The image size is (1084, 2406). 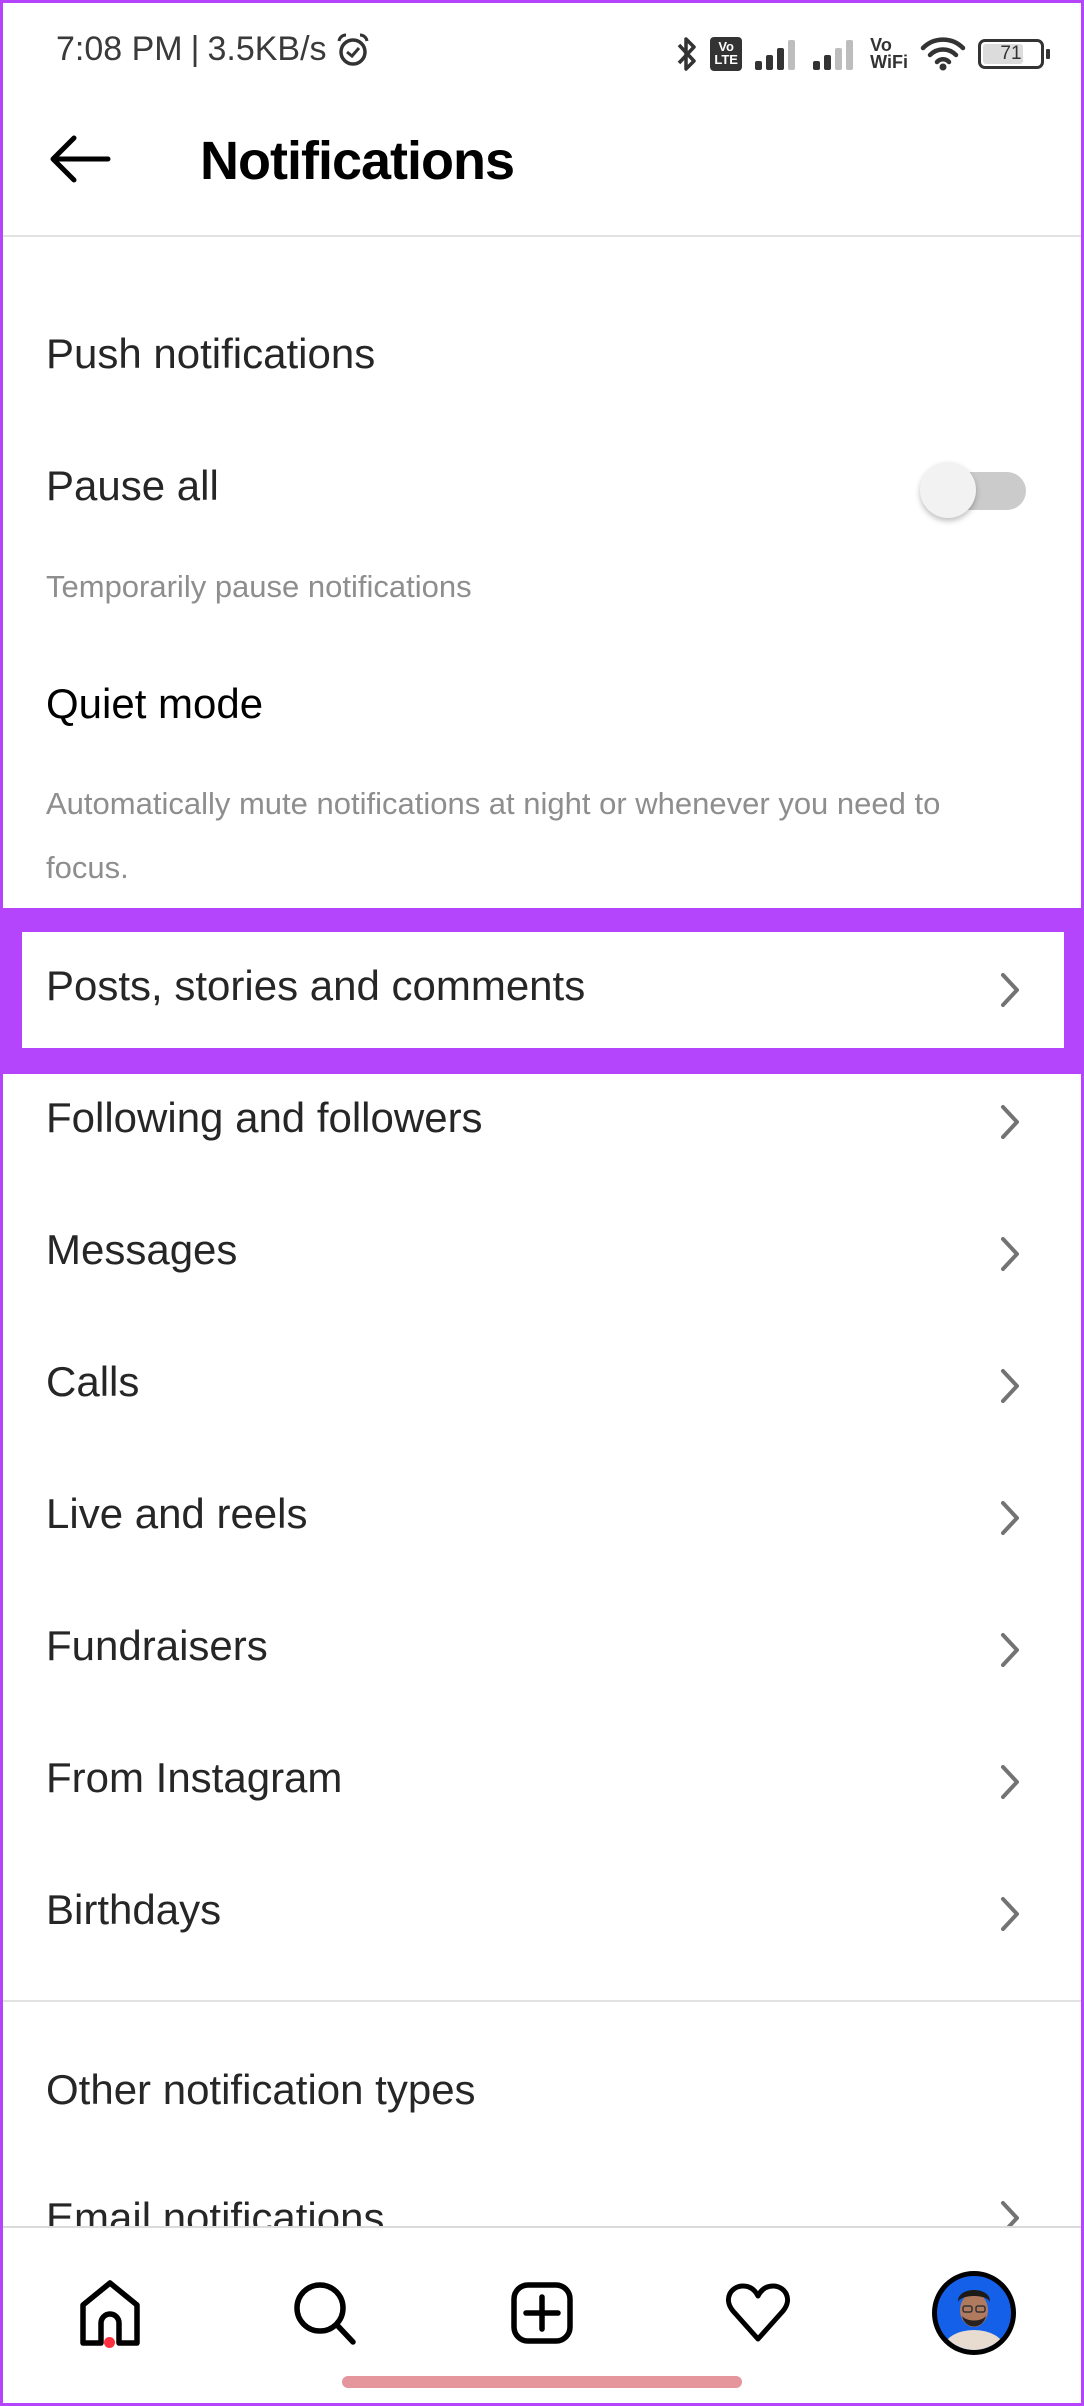 I want to click on bottom-nav, so click(x=542, y=2316).